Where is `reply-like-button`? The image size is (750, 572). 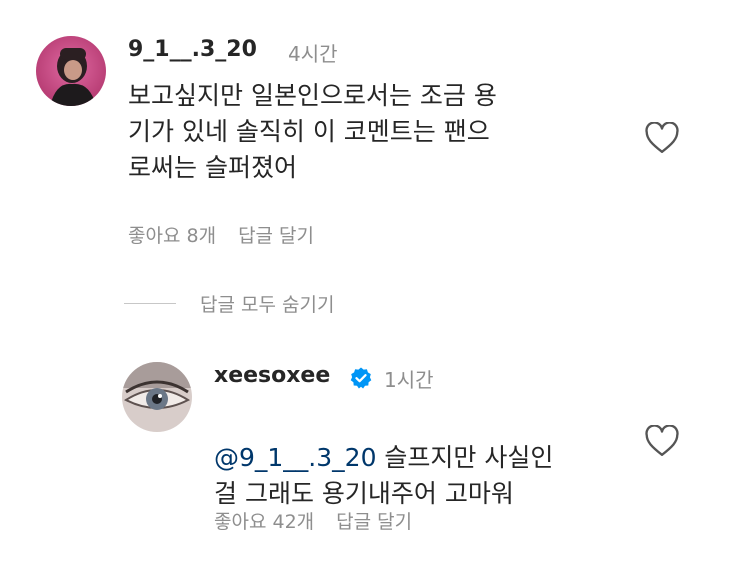 reply-like-button is located at coordinates (662, 442).